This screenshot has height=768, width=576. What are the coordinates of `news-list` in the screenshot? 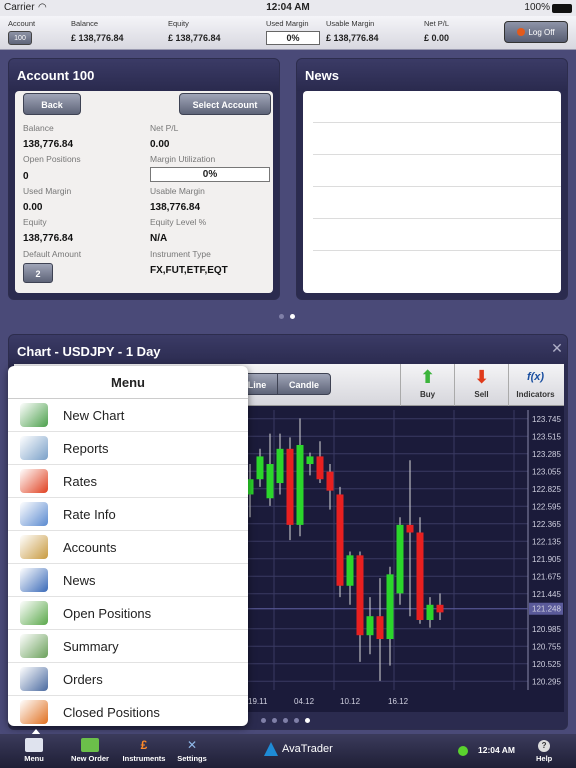 It's located at (432, 192).